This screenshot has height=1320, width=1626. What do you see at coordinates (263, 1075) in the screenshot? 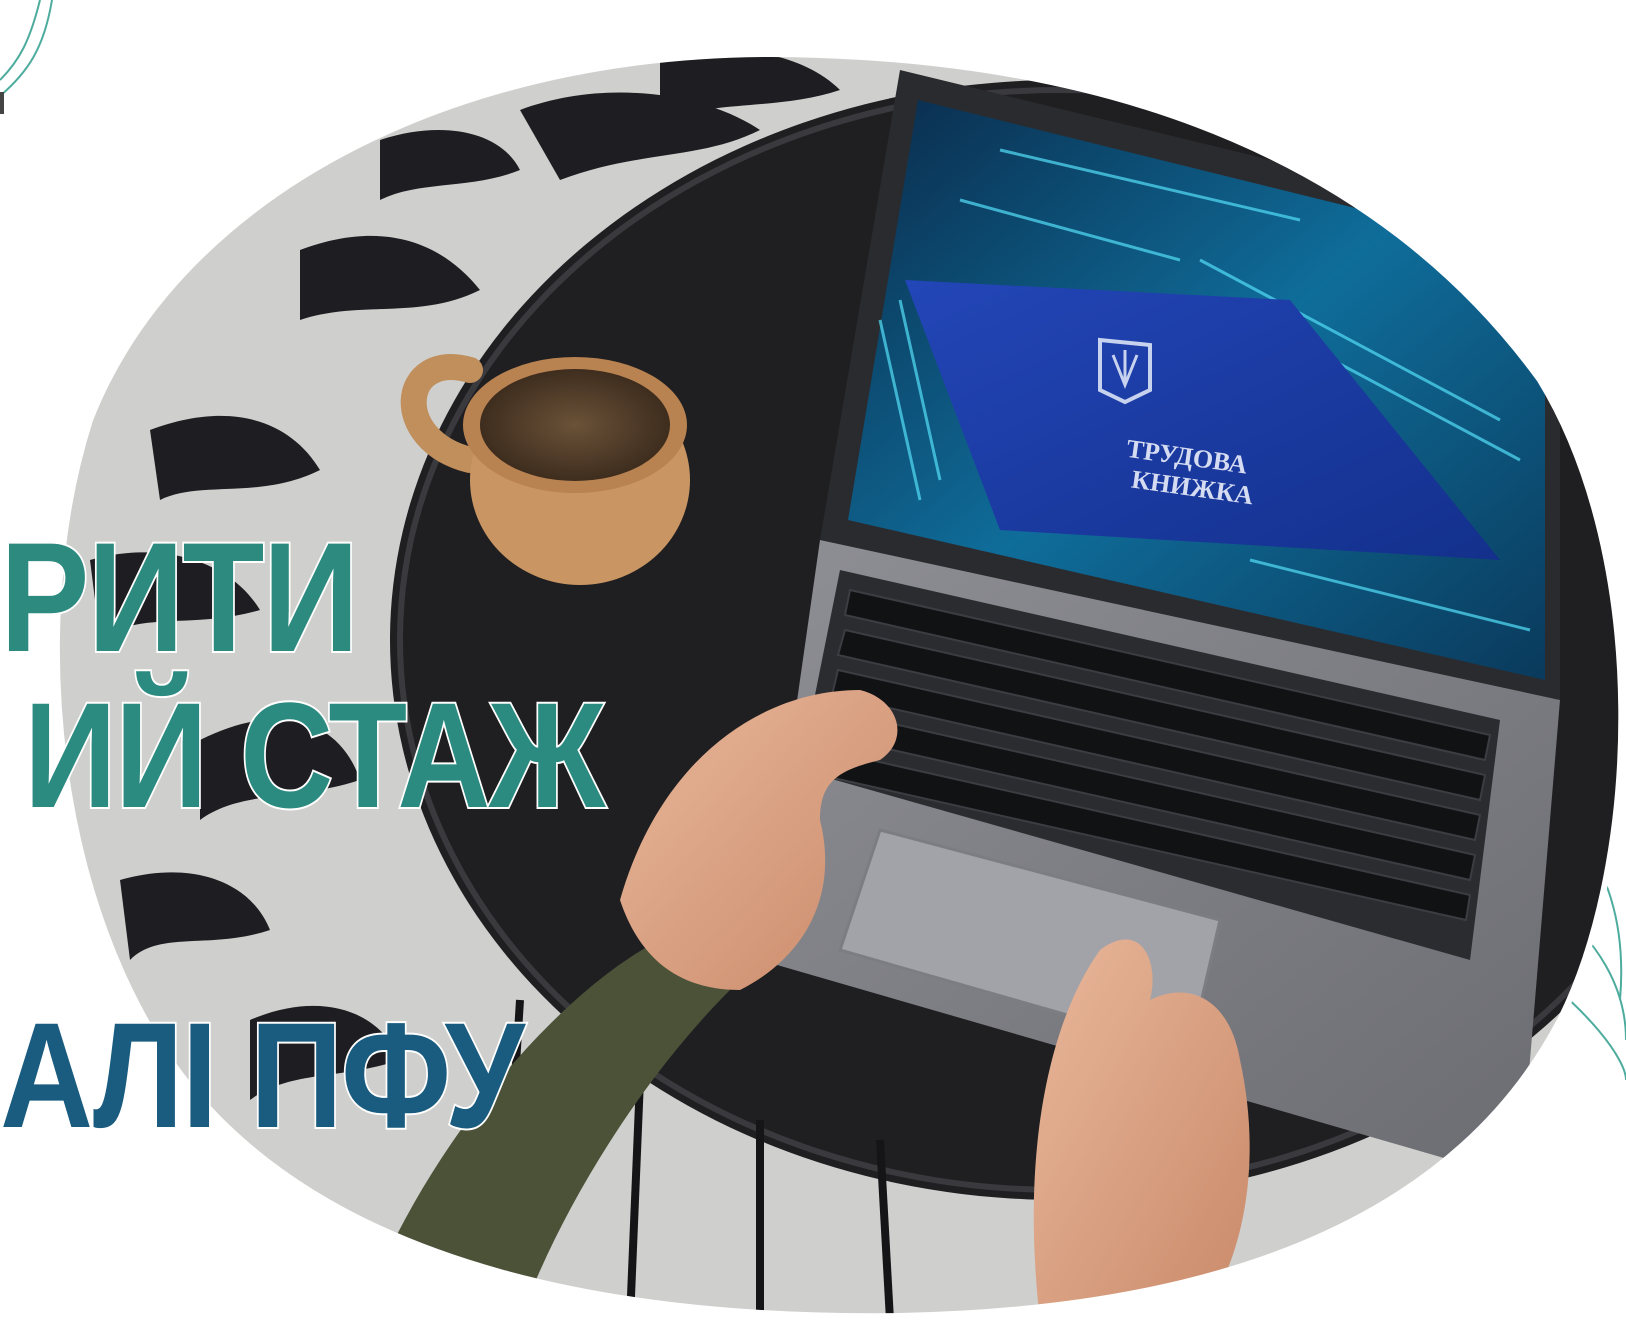
I see `headline-line-3: АЛІ ПФУ` at bounding box center [263, 1075].